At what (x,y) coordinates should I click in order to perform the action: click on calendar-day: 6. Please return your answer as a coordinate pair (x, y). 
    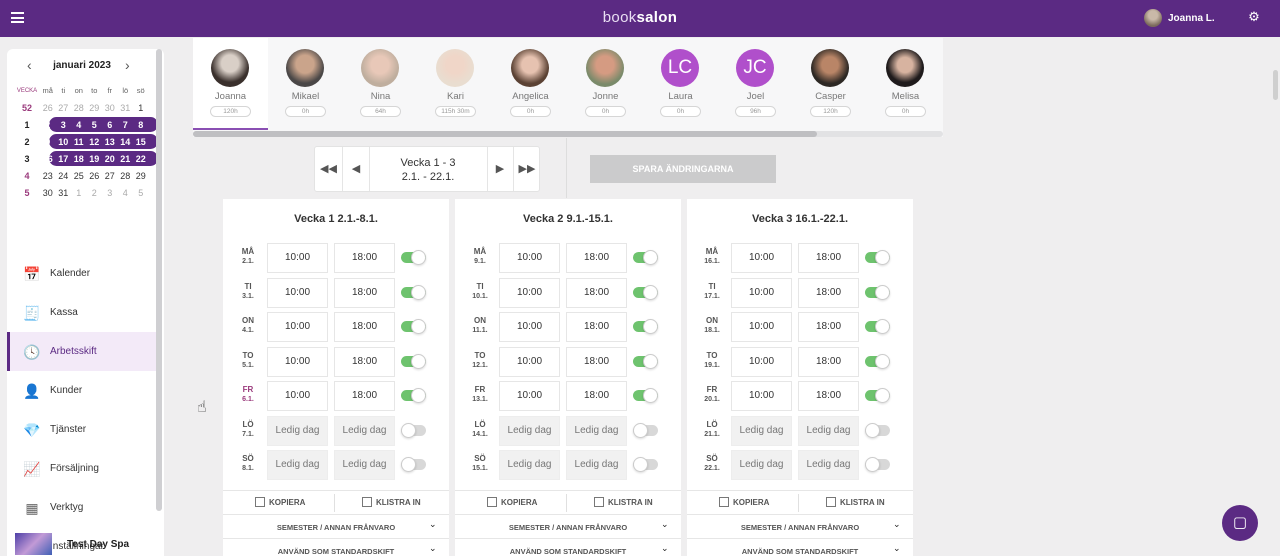
    Looking at the image, I should click on (110, 125).